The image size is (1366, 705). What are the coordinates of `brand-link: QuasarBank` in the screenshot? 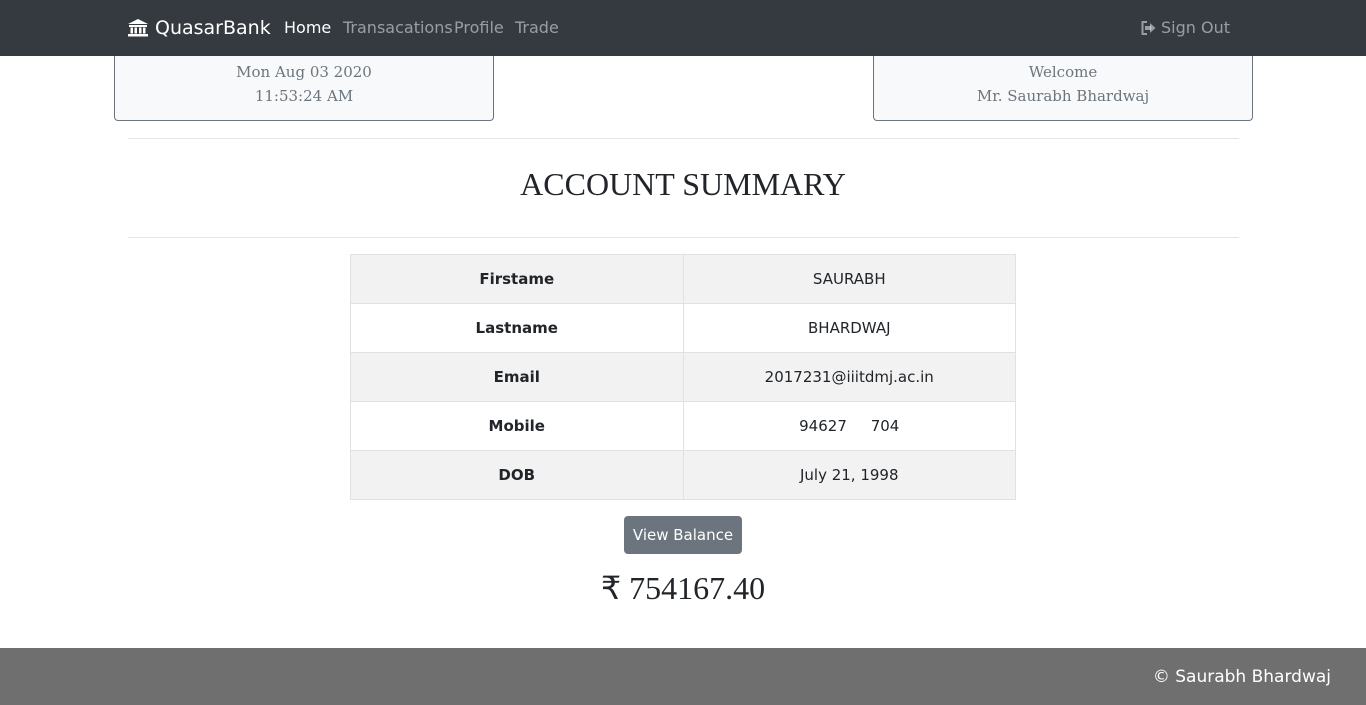 It's located at (199, 28).